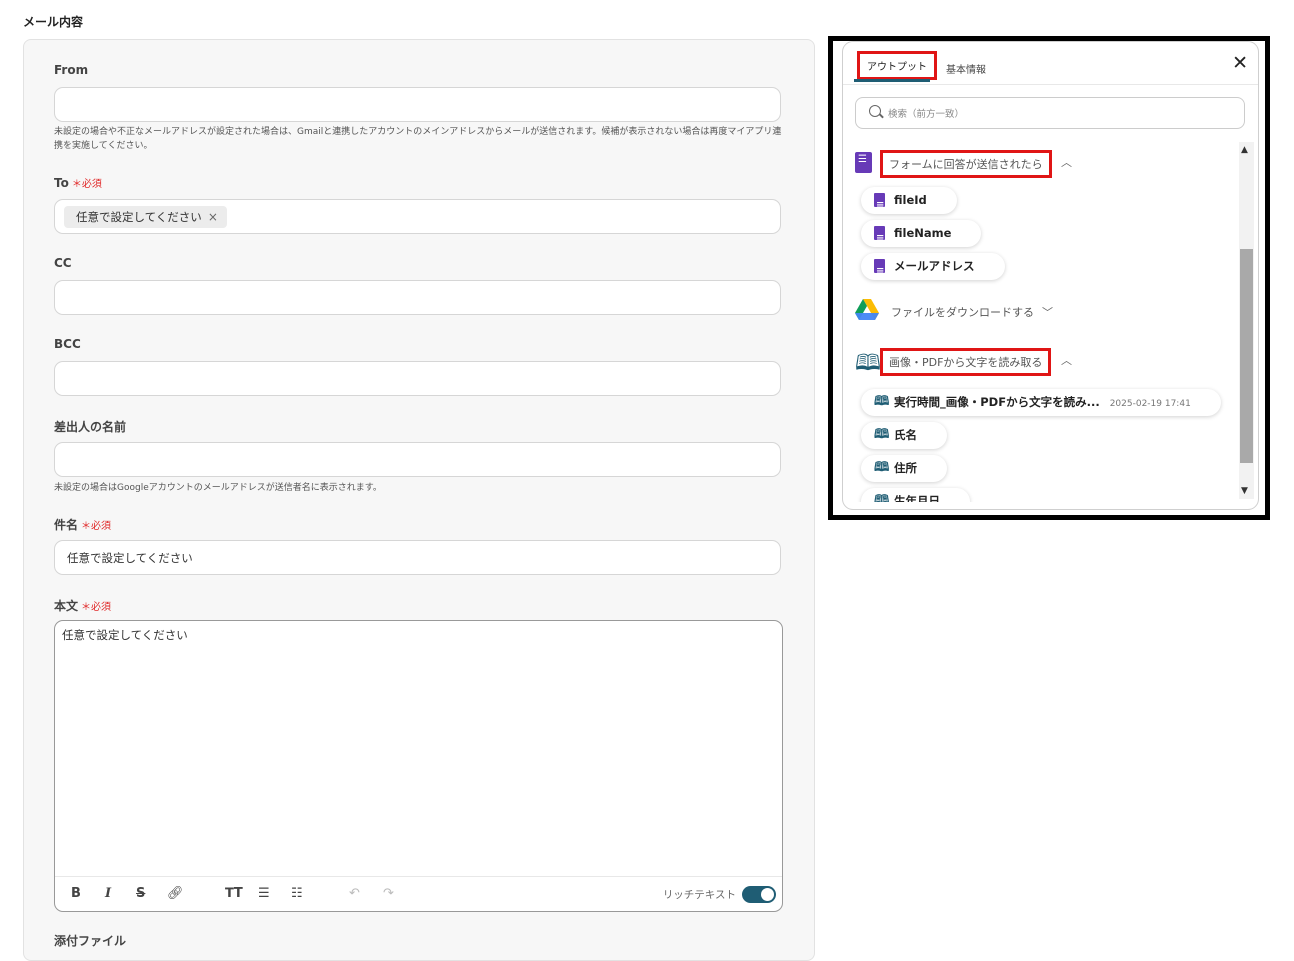 The height and width of the screenshot is (961, 1294). I want to click on cc-label: CC, so click(63, 263).